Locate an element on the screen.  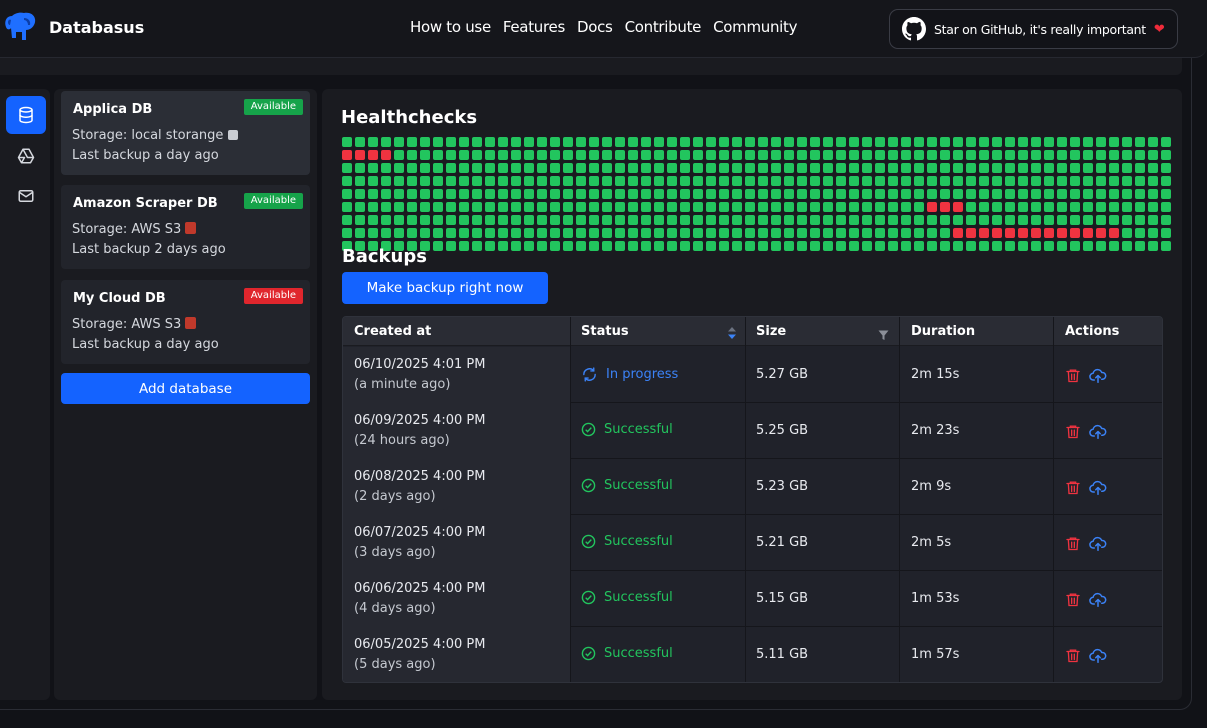
nav-link-features: Features is located at coordinates (534, 27).